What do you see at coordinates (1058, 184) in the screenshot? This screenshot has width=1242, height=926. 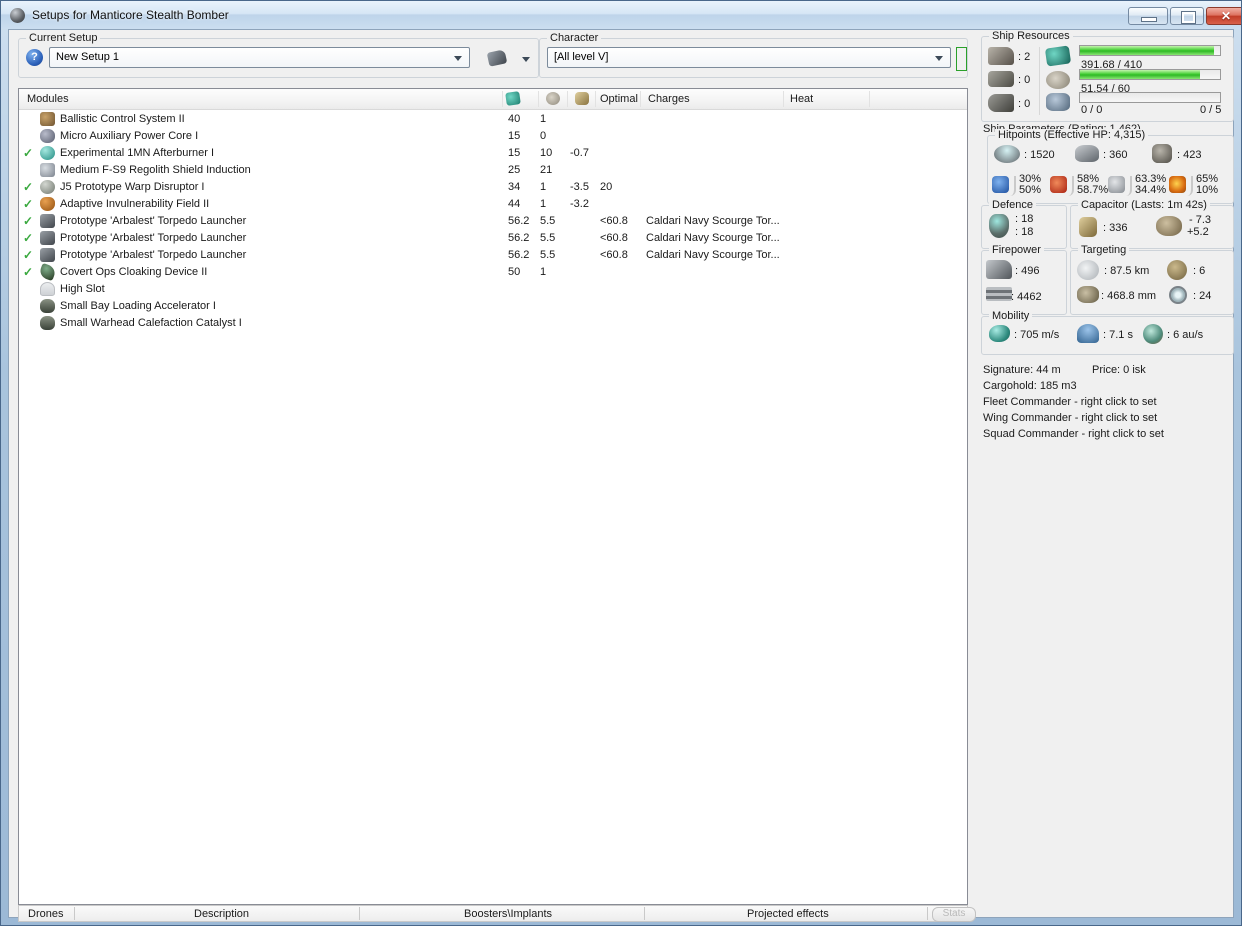 I see `thermal-resist-icon` at bounding box center [1058, 184].